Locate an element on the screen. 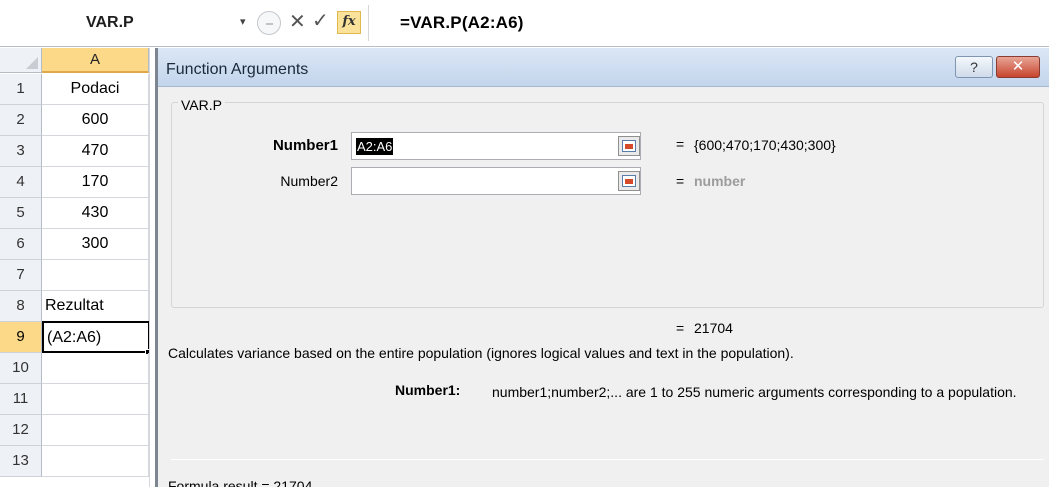 This screenshot has width=1049, height=487. formula-bar: VAR.P ▾ ✕ ✓ fx =VAR.P(A2:A6) is located at coordinates (524, 23).